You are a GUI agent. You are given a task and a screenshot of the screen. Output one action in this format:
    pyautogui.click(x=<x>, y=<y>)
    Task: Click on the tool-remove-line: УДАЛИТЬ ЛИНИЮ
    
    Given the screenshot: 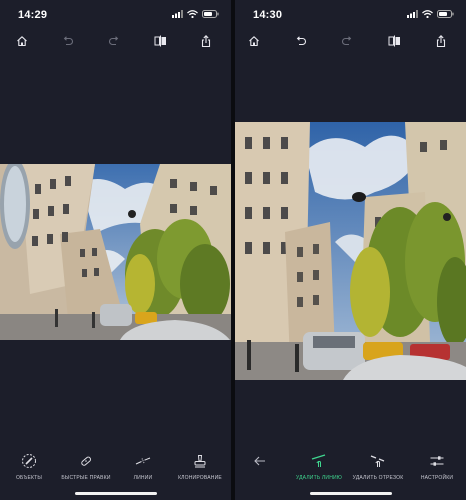 What is the action you would take?
    pyautogui.click(x=319, y=465)
    